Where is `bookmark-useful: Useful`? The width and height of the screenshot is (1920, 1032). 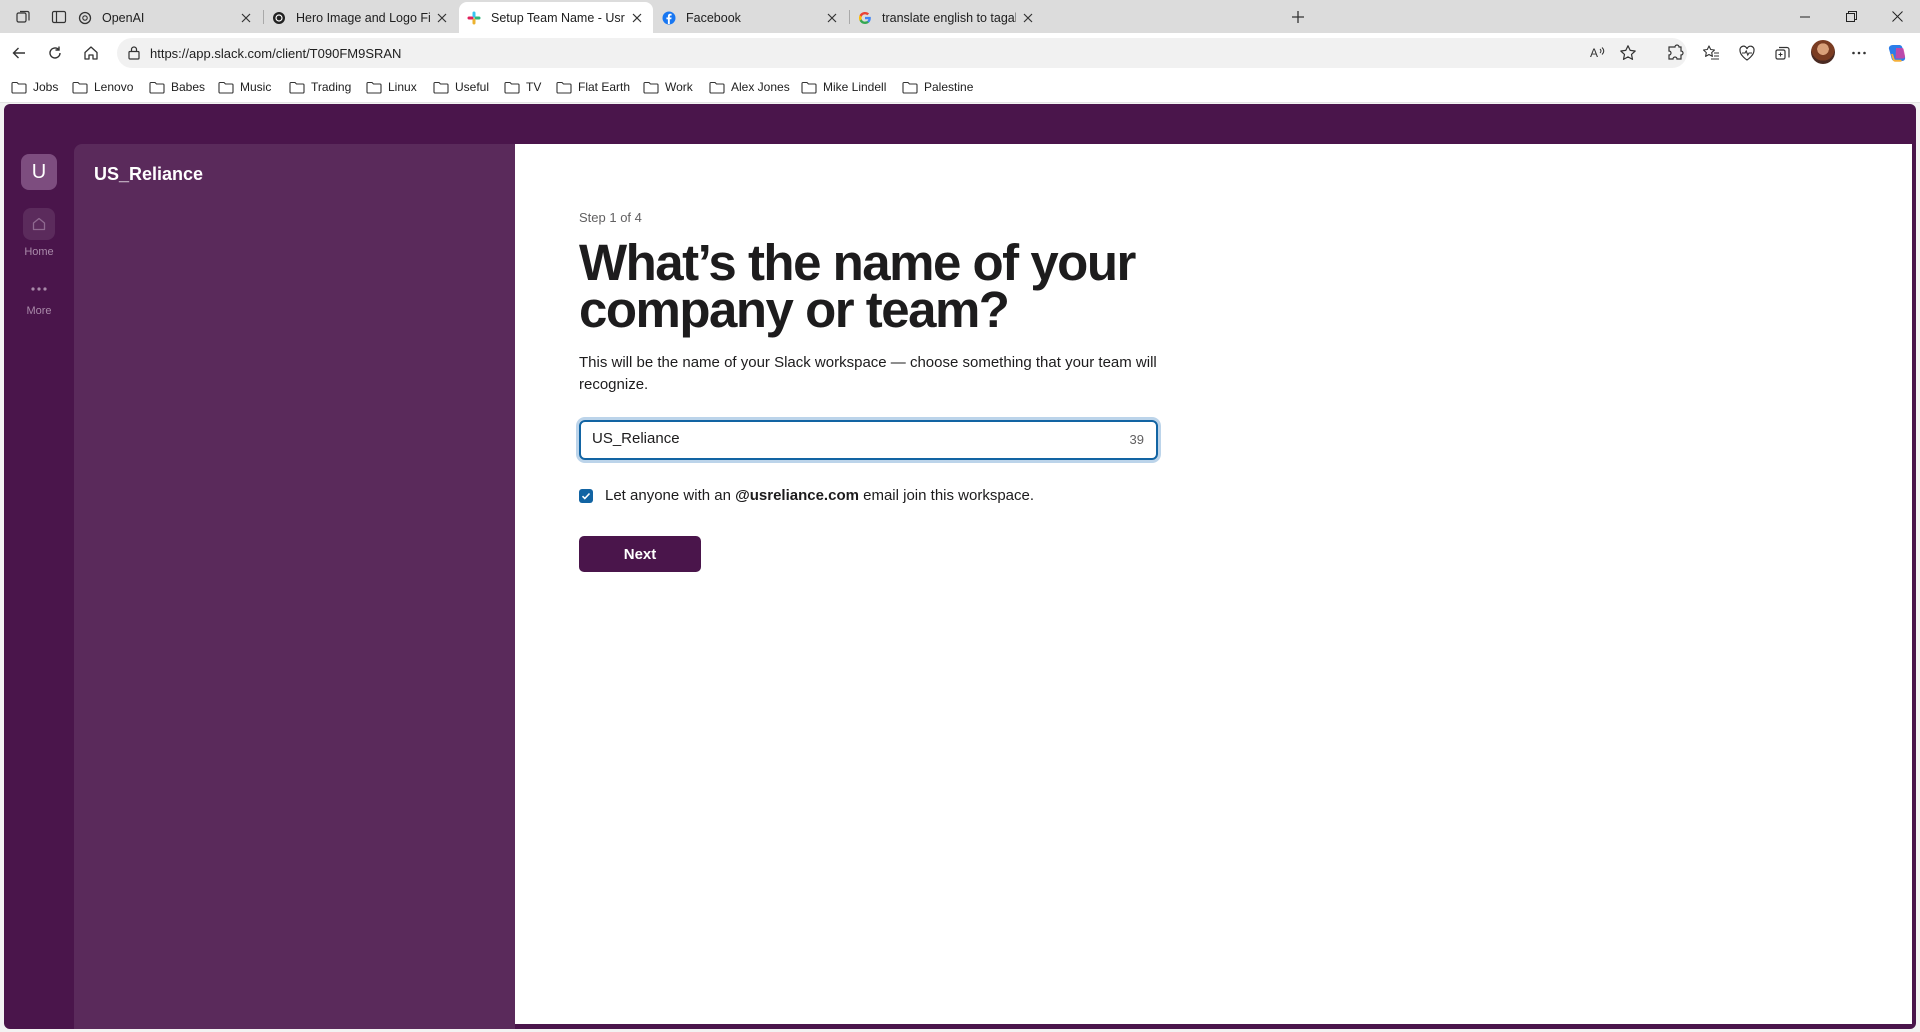 bookmark-useful: Useful is located at coordinates (461, 87).